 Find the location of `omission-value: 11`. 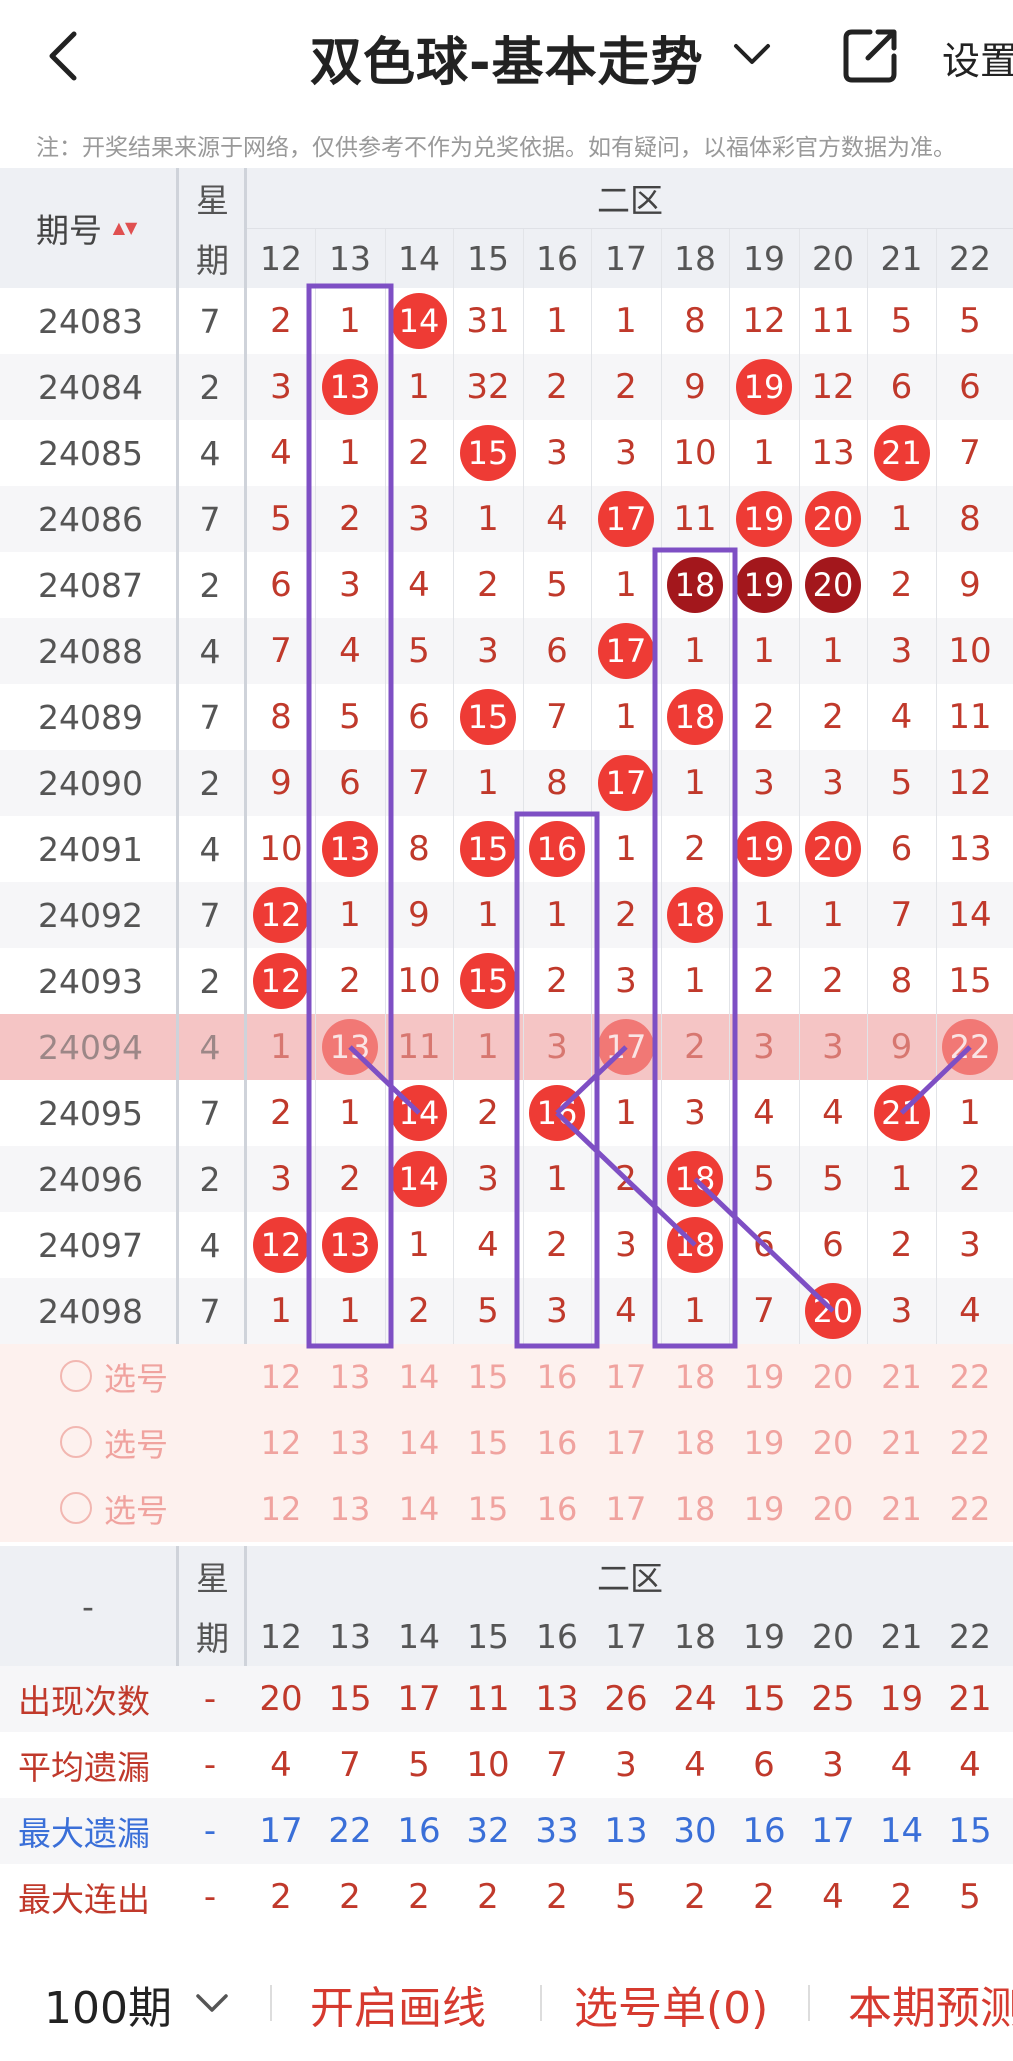

omission-value: 11 is located at coordinates (695, 519).